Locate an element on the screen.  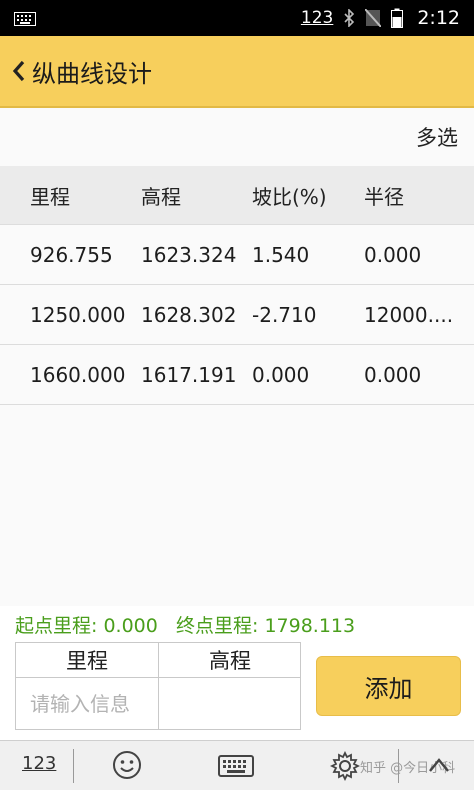
table-row: 926.755 1623.324 1.540 0.000 is located at coordinates (237, 255).